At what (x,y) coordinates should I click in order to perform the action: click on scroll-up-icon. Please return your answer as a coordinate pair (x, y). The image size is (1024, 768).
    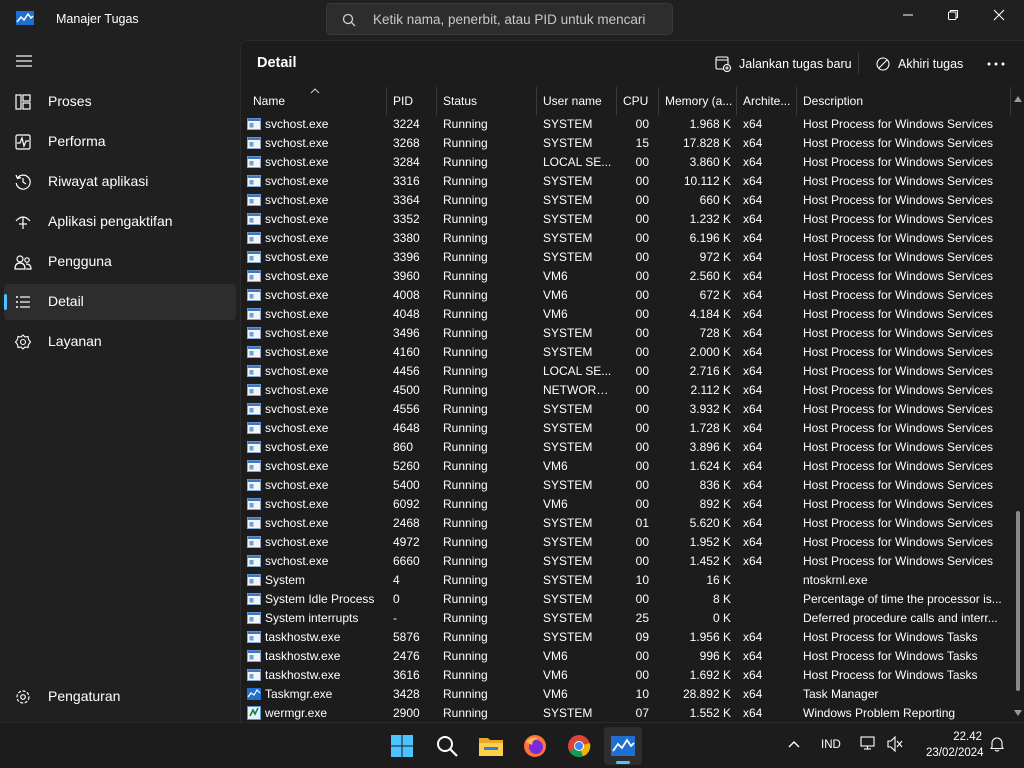
    Looking at the image, I should click on (1018, 99).